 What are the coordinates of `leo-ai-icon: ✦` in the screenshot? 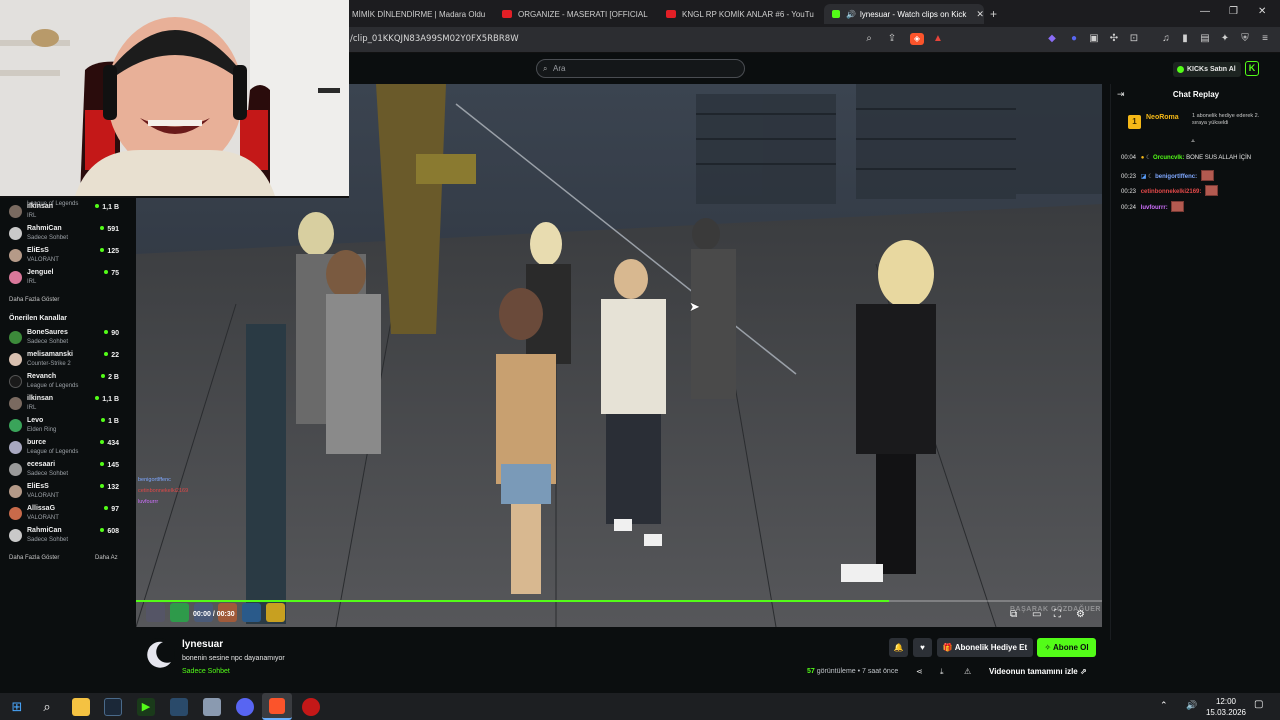 It's located at (1225, 39).